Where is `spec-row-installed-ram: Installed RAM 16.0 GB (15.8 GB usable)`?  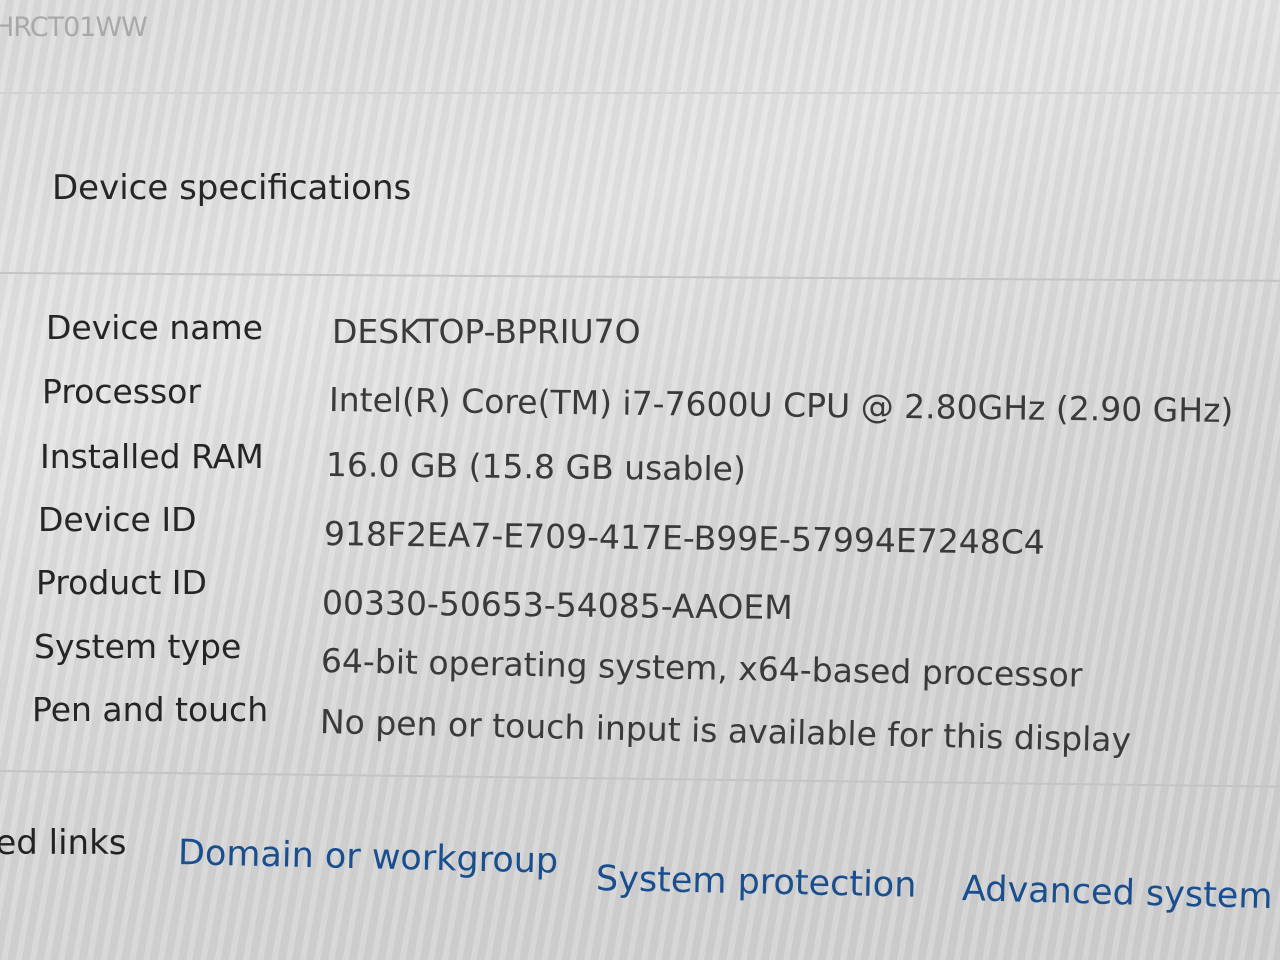 spec-row-installed-ram: Installed RAM 16.0 GB (15.8 GB usable) is located at coordinates (640, 462).